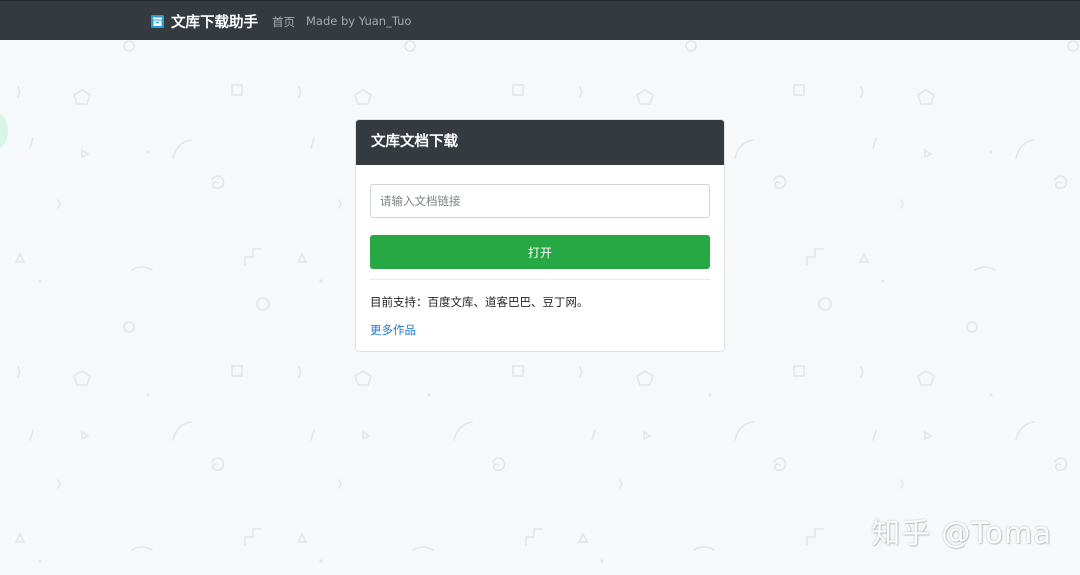 This screenshot has height=575, width=1080. Describe the element at coordinates (540, 201) in the screenshot. I see `document-link-input` at that location.